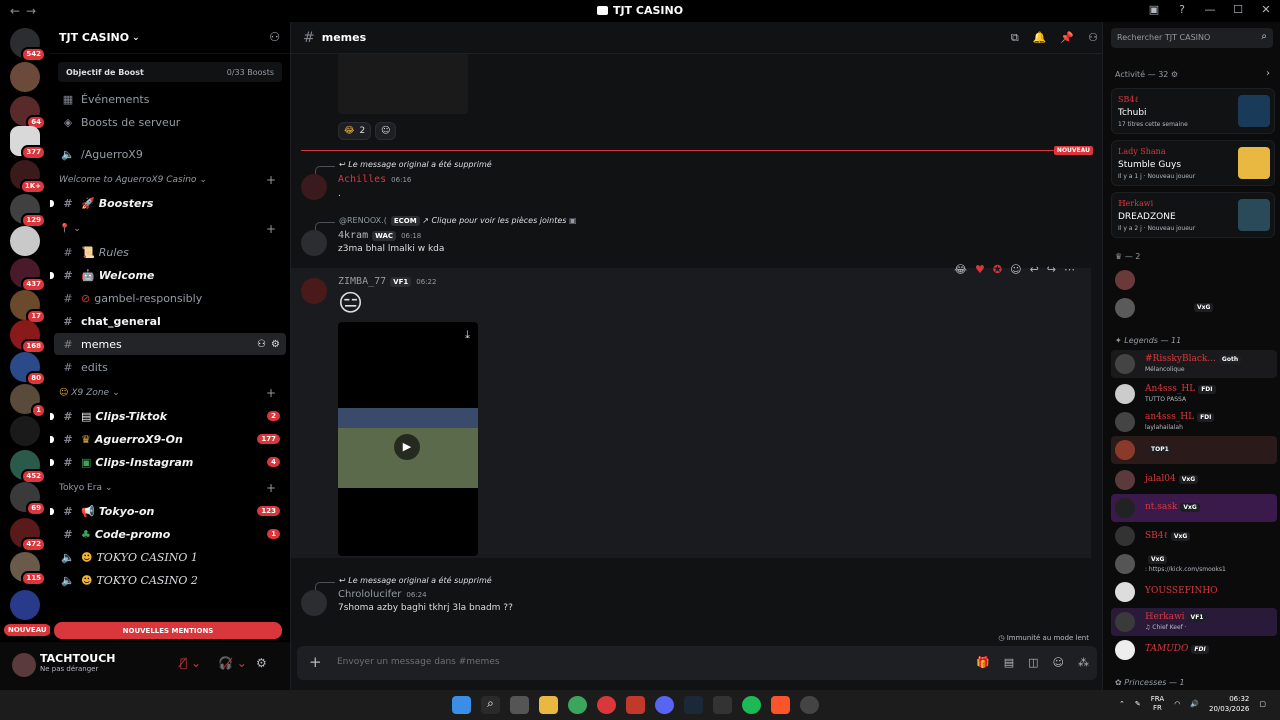 This screenshot has height=720, width=1280. Describe the element at coordinates (1122, 704) in the screenshot. I see `chevron-up-icon: ⌃` at that location.